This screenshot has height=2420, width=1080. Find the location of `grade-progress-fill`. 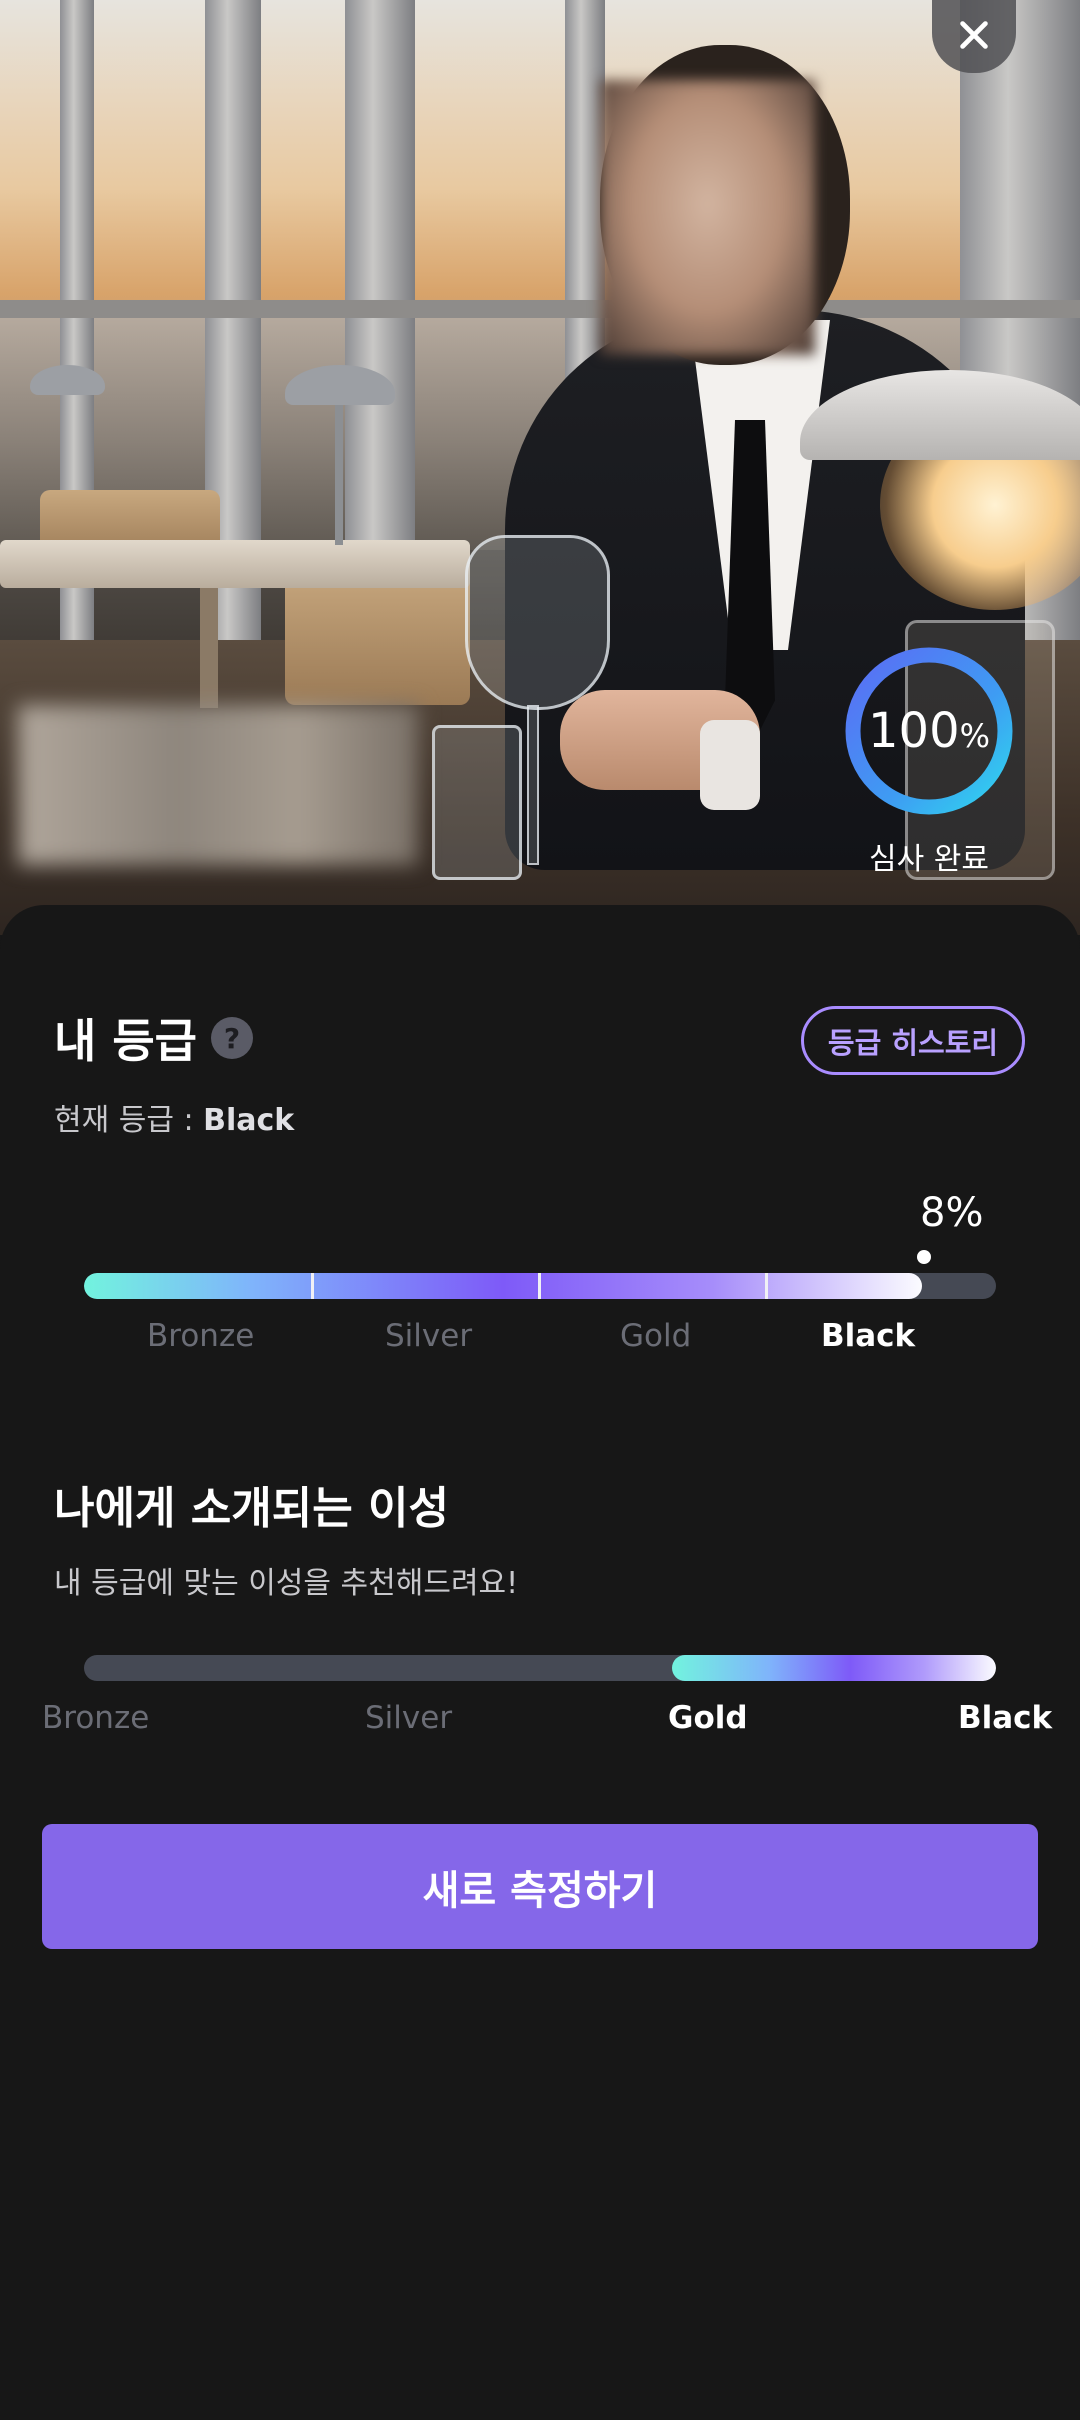

grade-progress-fill is located at coordinates (503, 1286).